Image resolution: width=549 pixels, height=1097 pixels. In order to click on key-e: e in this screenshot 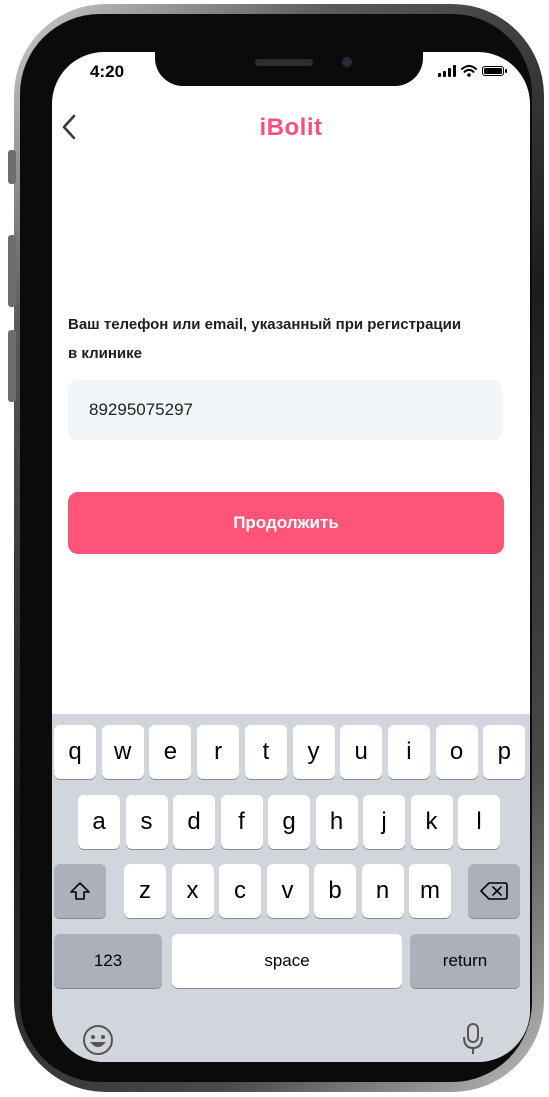, I will do `click(170, 752)`.